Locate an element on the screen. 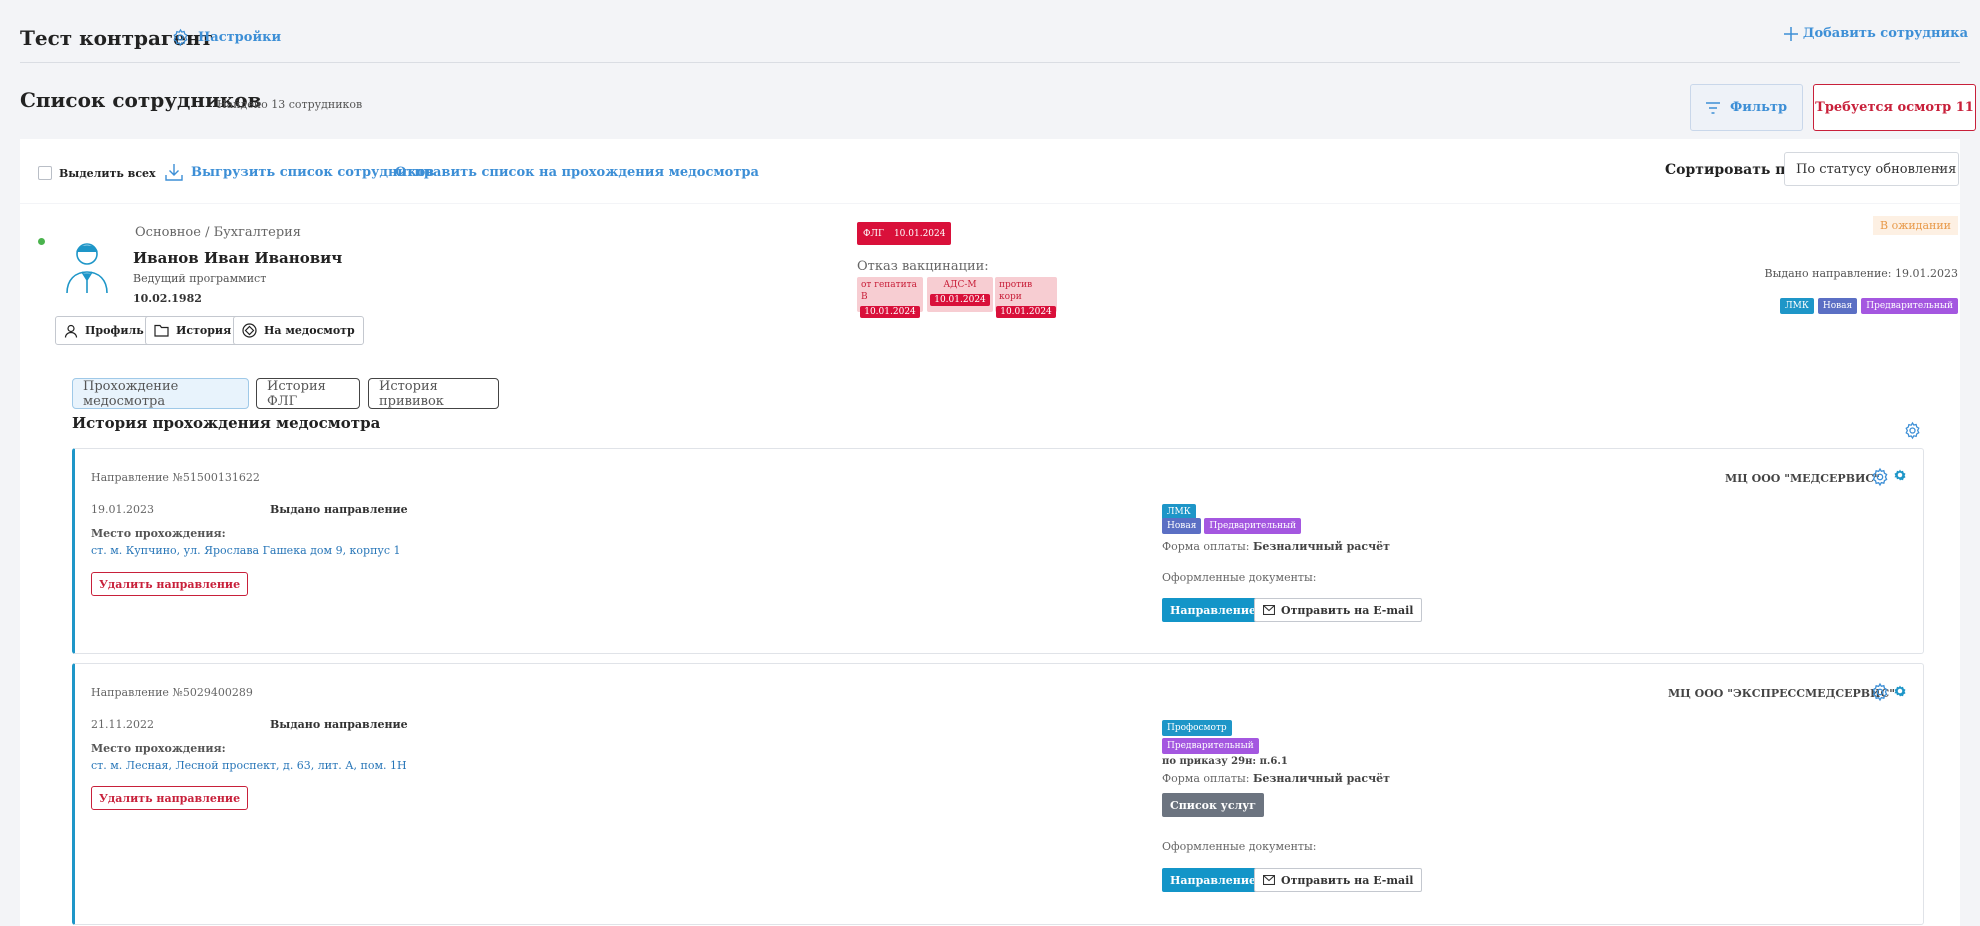  vaccination-item: АДС-М 10.01.2024 is located at coordinates (960, 294).